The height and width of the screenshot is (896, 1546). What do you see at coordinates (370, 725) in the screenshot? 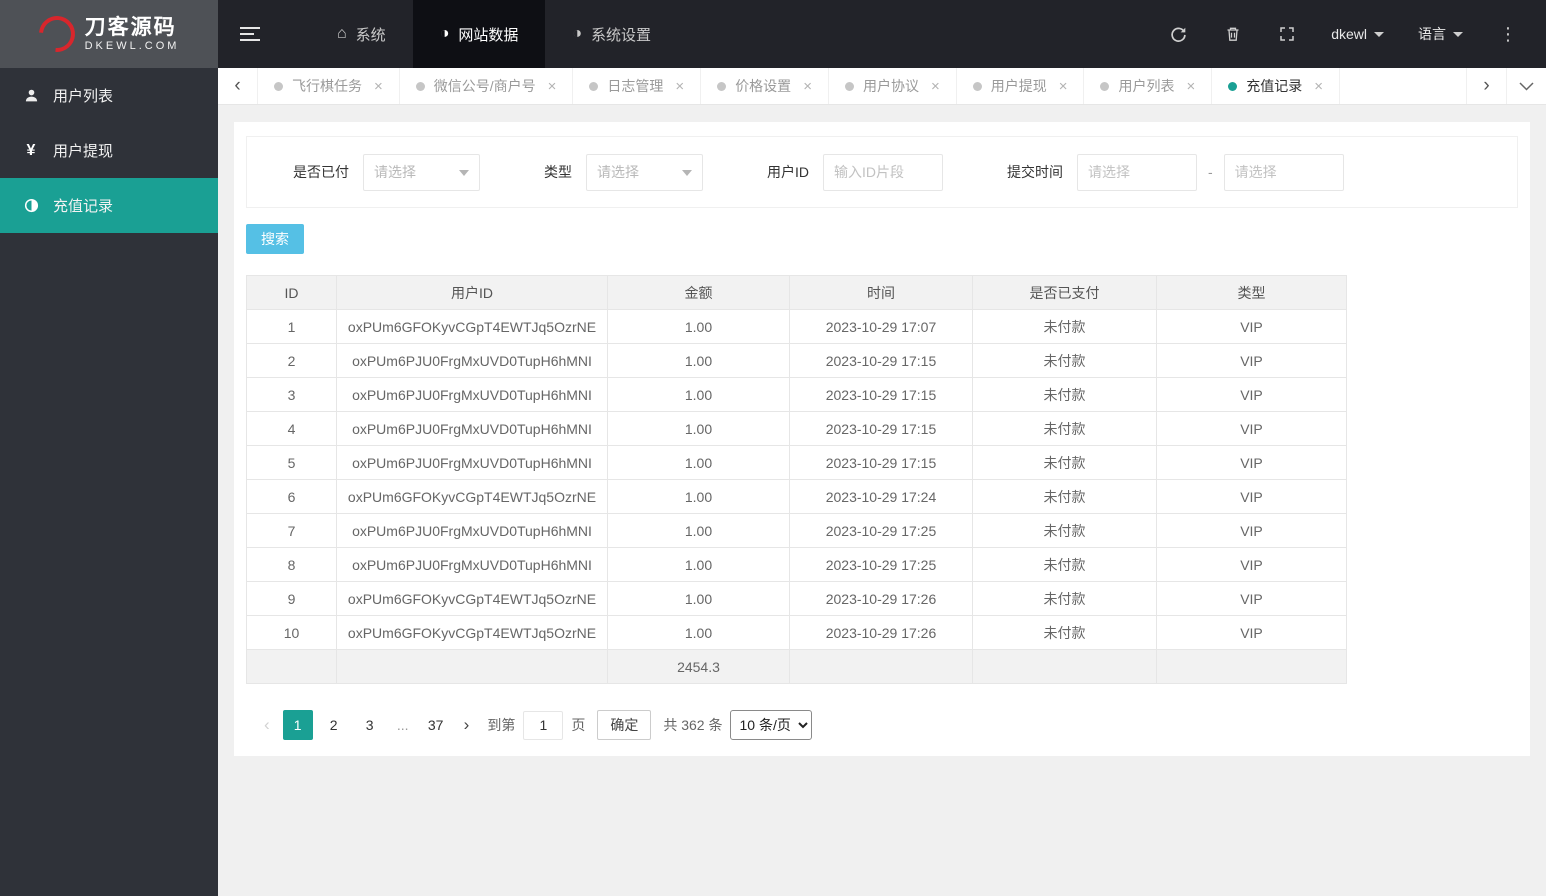
I see `page-button: 3` at bounding box center [370, 725].